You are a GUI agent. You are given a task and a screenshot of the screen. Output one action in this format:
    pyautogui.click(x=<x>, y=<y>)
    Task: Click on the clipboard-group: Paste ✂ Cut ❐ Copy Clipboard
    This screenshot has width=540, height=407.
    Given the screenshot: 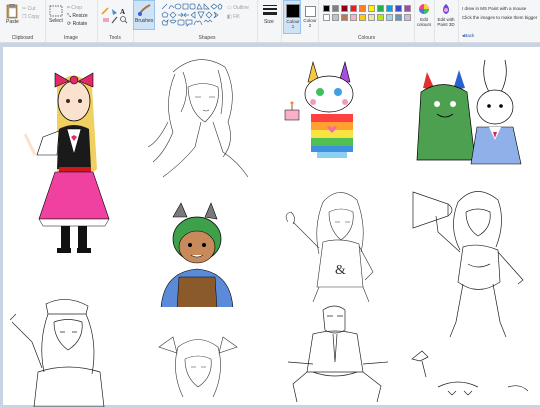 What is the action you would take?
    pyautogui.click(x=23, y=21)
    